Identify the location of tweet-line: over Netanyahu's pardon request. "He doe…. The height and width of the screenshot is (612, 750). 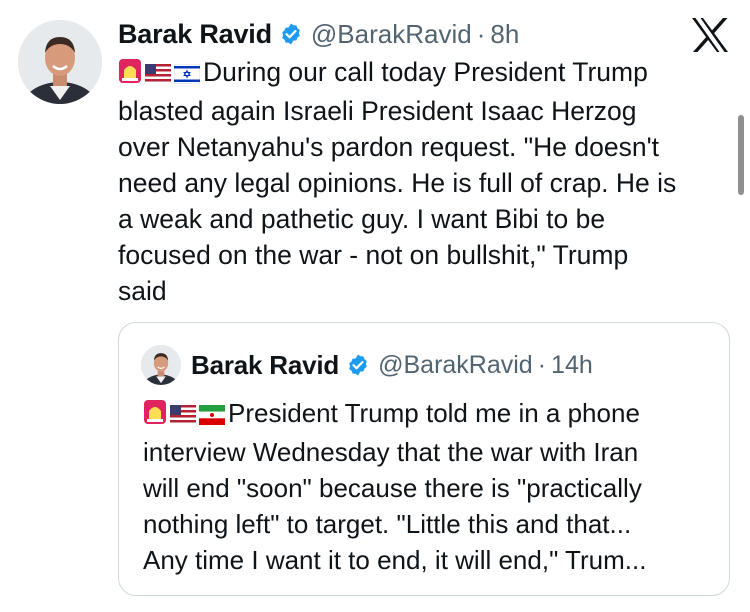
(389, 147).